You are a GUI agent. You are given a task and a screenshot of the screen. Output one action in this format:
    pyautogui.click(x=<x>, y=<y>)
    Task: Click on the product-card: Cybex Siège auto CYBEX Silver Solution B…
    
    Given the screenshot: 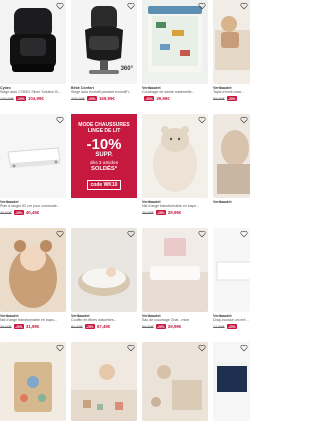 What is the action you would take?
    pyautogui.click(x=33, y=51)
    